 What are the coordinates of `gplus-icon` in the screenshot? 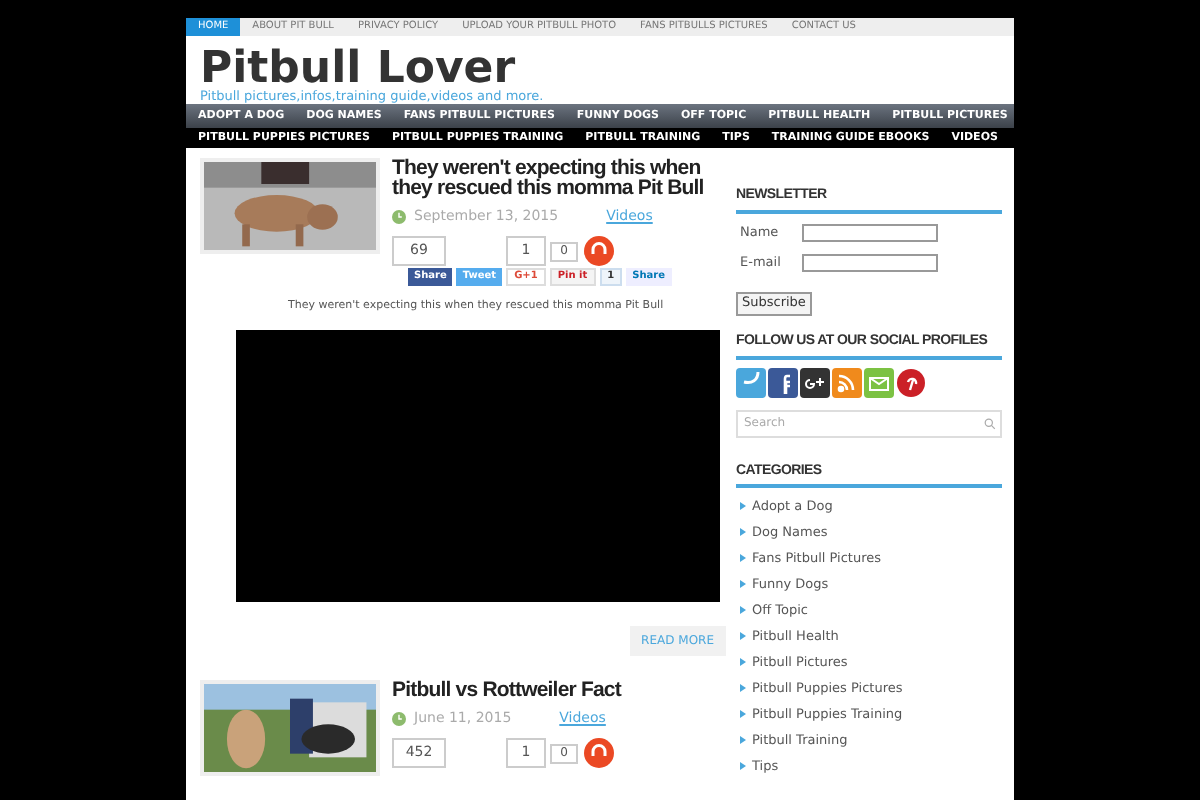 It's located at (815, 382).